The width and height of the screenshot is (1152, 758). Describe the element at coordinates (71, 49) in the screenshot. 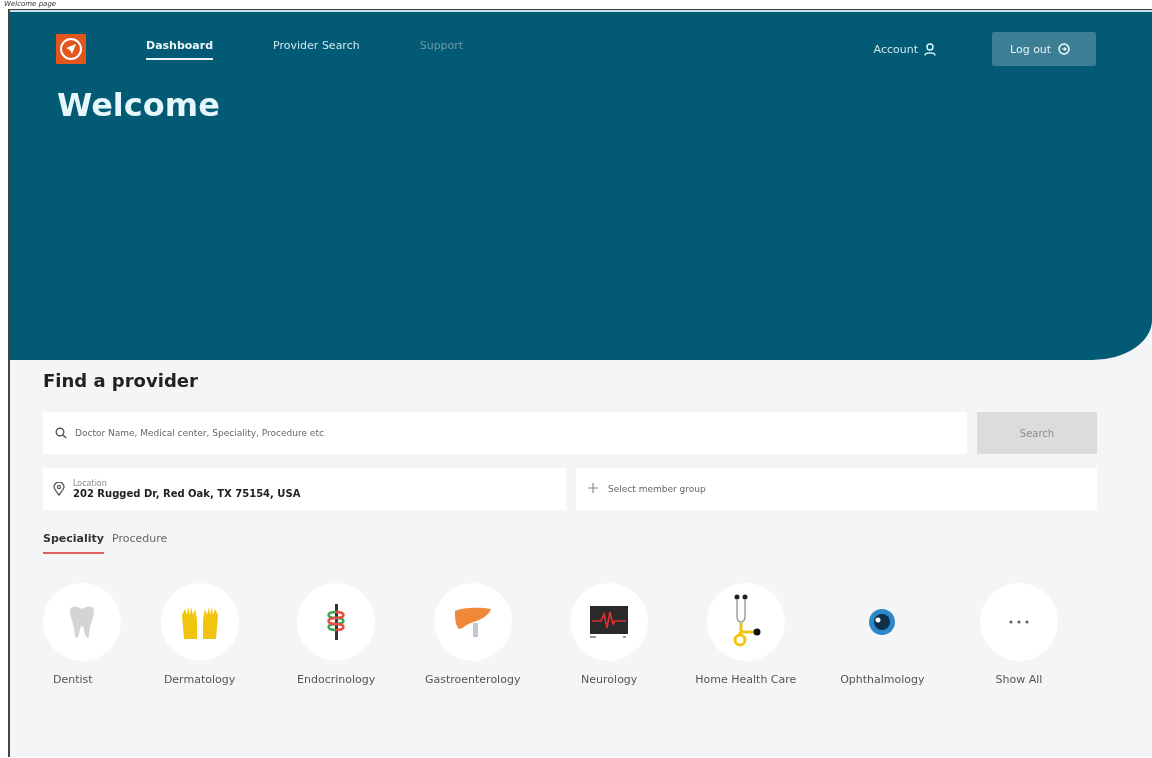

I see `logo-icon` at that location.